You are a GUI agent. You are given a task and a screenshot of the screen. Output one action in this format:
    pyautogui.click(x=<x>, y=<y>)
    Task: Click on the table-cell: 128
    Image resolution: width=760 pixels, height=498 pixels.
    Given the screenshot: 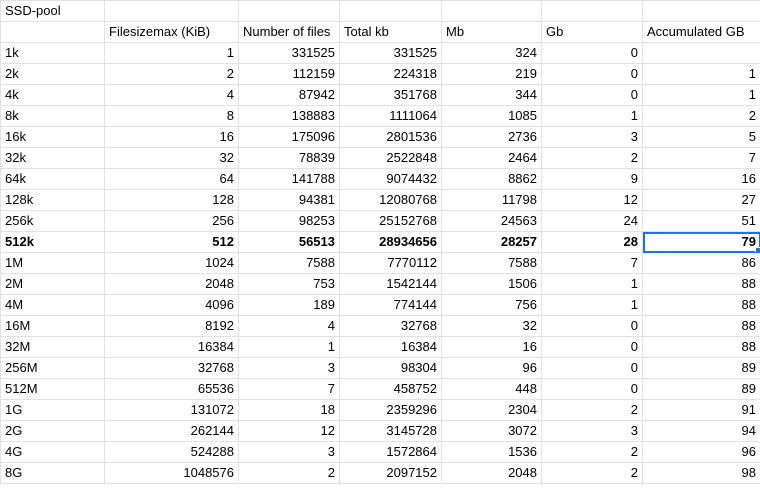 What is the action you would take?
    pyautogui.click(x=171, y=200)
    